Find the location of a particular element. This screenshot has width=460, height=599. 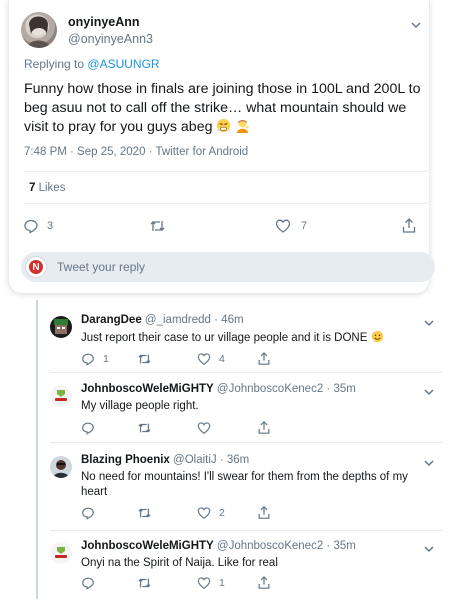

like-count: 1 is located at coordinates (222, 583).